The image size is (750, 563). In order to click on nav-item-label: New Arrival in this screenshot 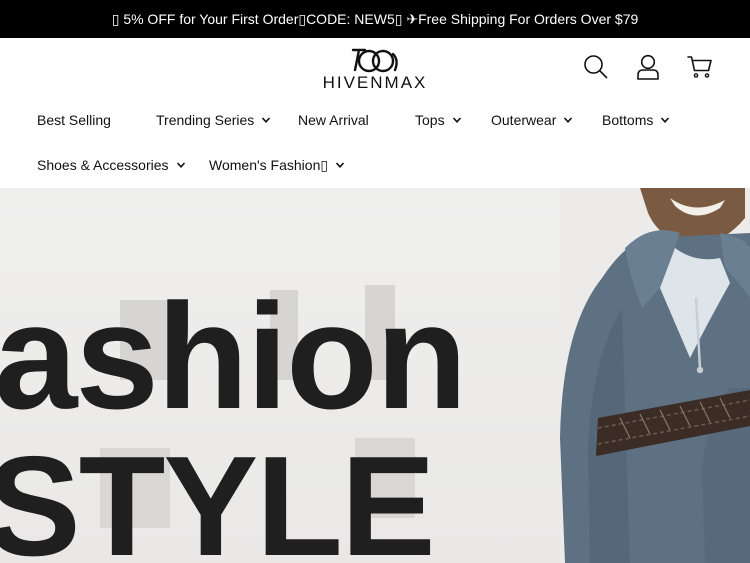, I will do `click(333, 120)`.